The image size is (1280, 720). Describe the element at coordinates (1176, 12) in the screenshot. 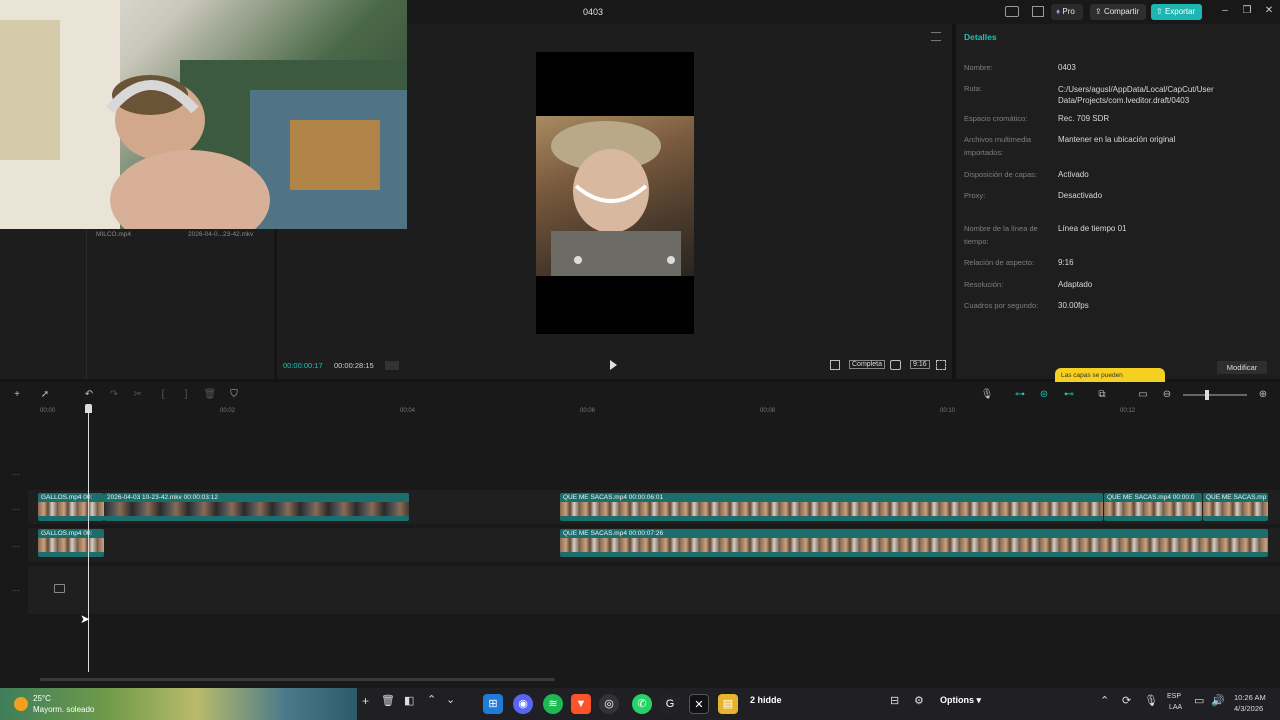

I see `export-button: ⇧ Exportar` at that location.